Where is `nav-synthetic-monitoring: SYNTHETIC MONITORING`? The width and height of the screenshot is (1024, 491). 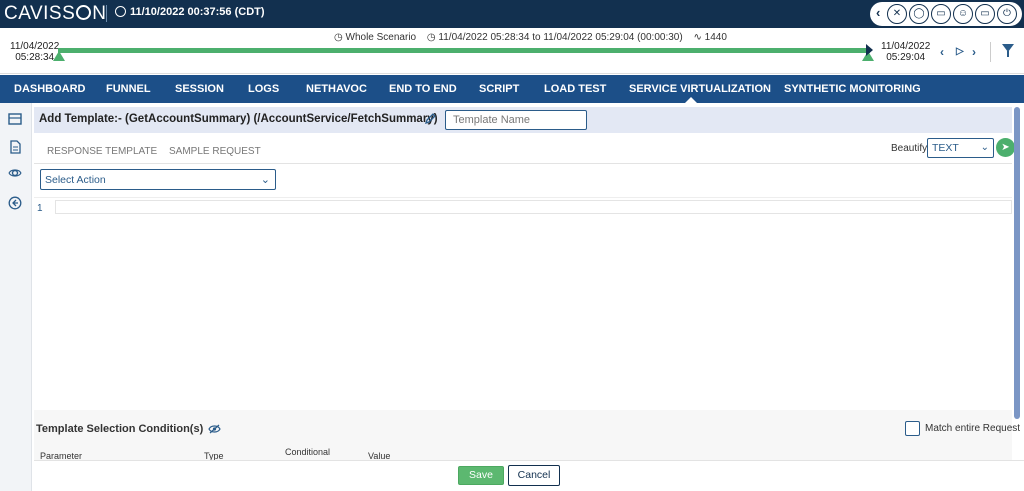
nav-synthetic-monitoring: SYNTHETIC MONITORING is located at coordinates (852, 89).